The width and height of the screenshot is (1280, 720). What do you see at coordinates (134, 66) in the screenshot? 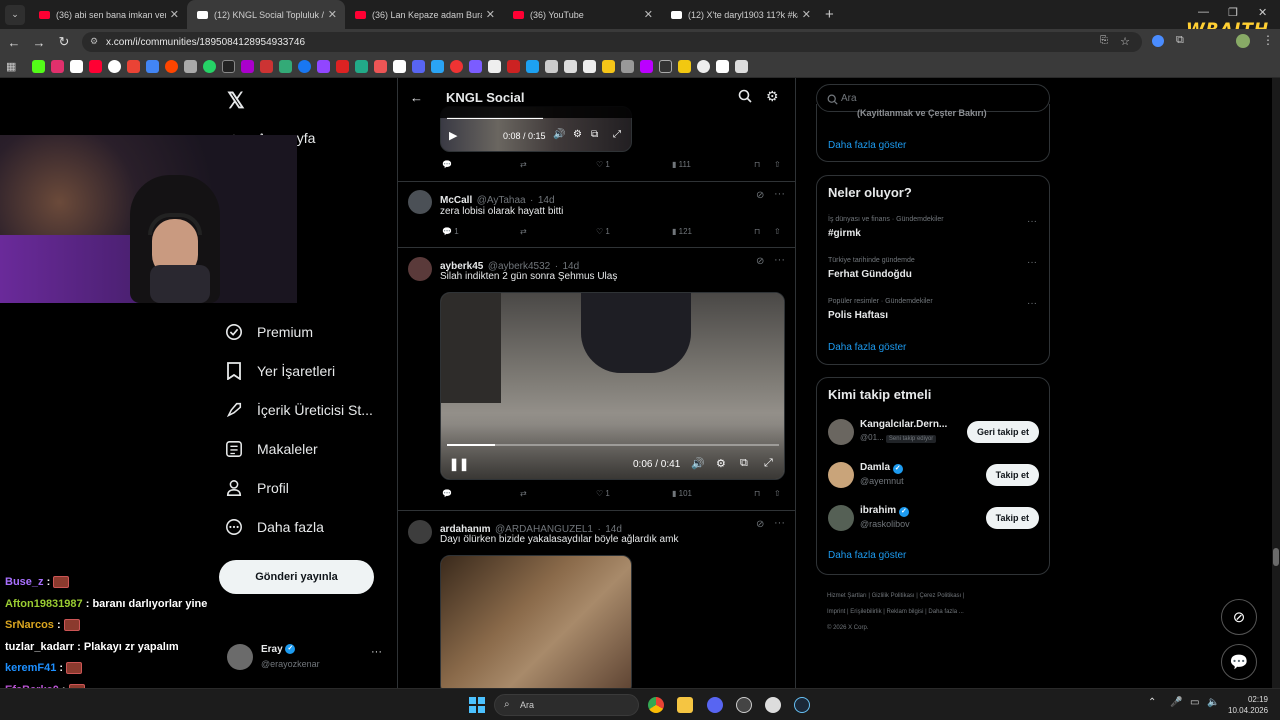
I see `bookmark-gmail-icon` at bounding box center [134, 66].